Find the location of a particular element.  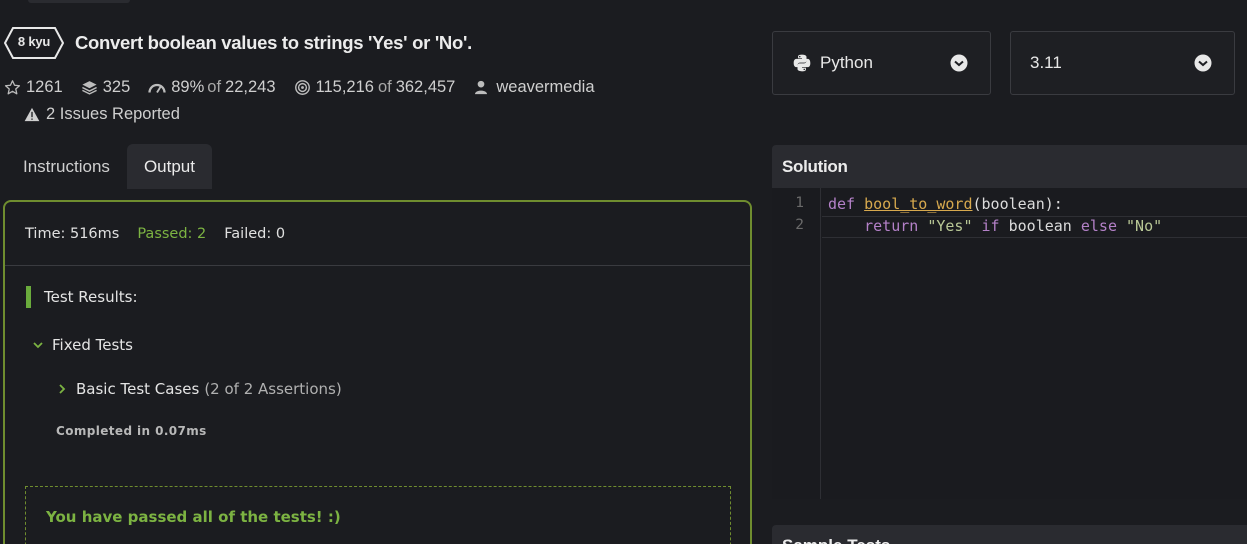

collections-stat: 325 is located at coordinates (106, 87).